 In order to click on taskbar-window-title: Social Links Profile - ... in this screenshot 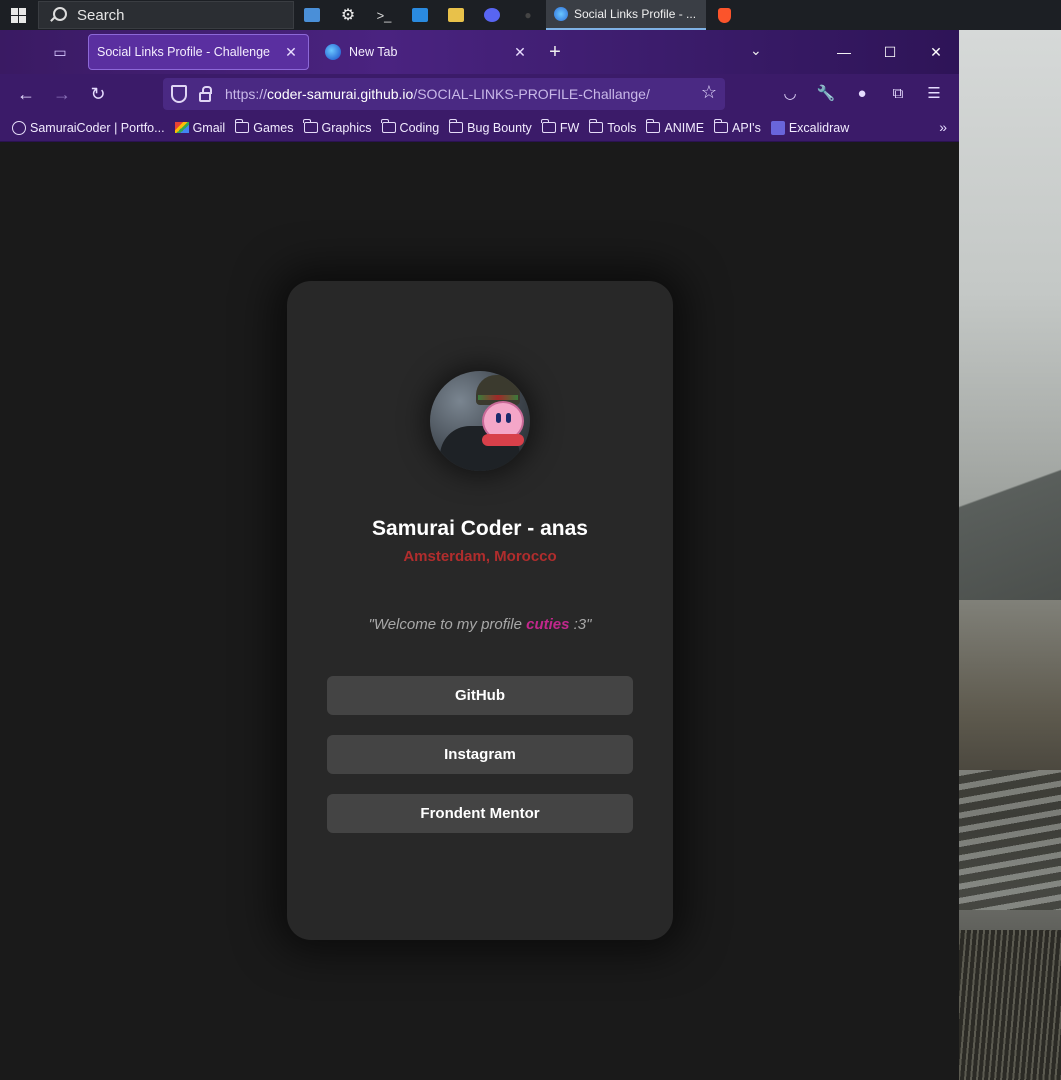, I will do `click(635, 14)`.